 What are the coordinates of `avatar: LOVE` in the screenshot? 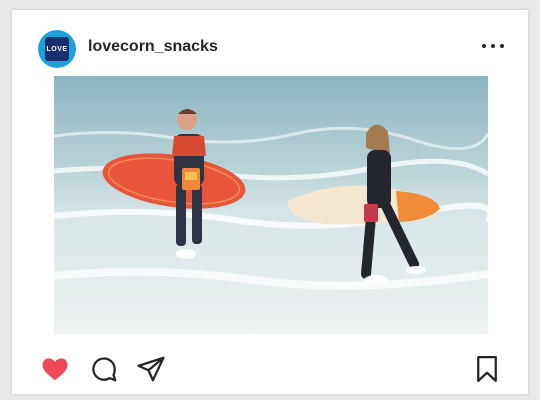 It's located at (57, 49).